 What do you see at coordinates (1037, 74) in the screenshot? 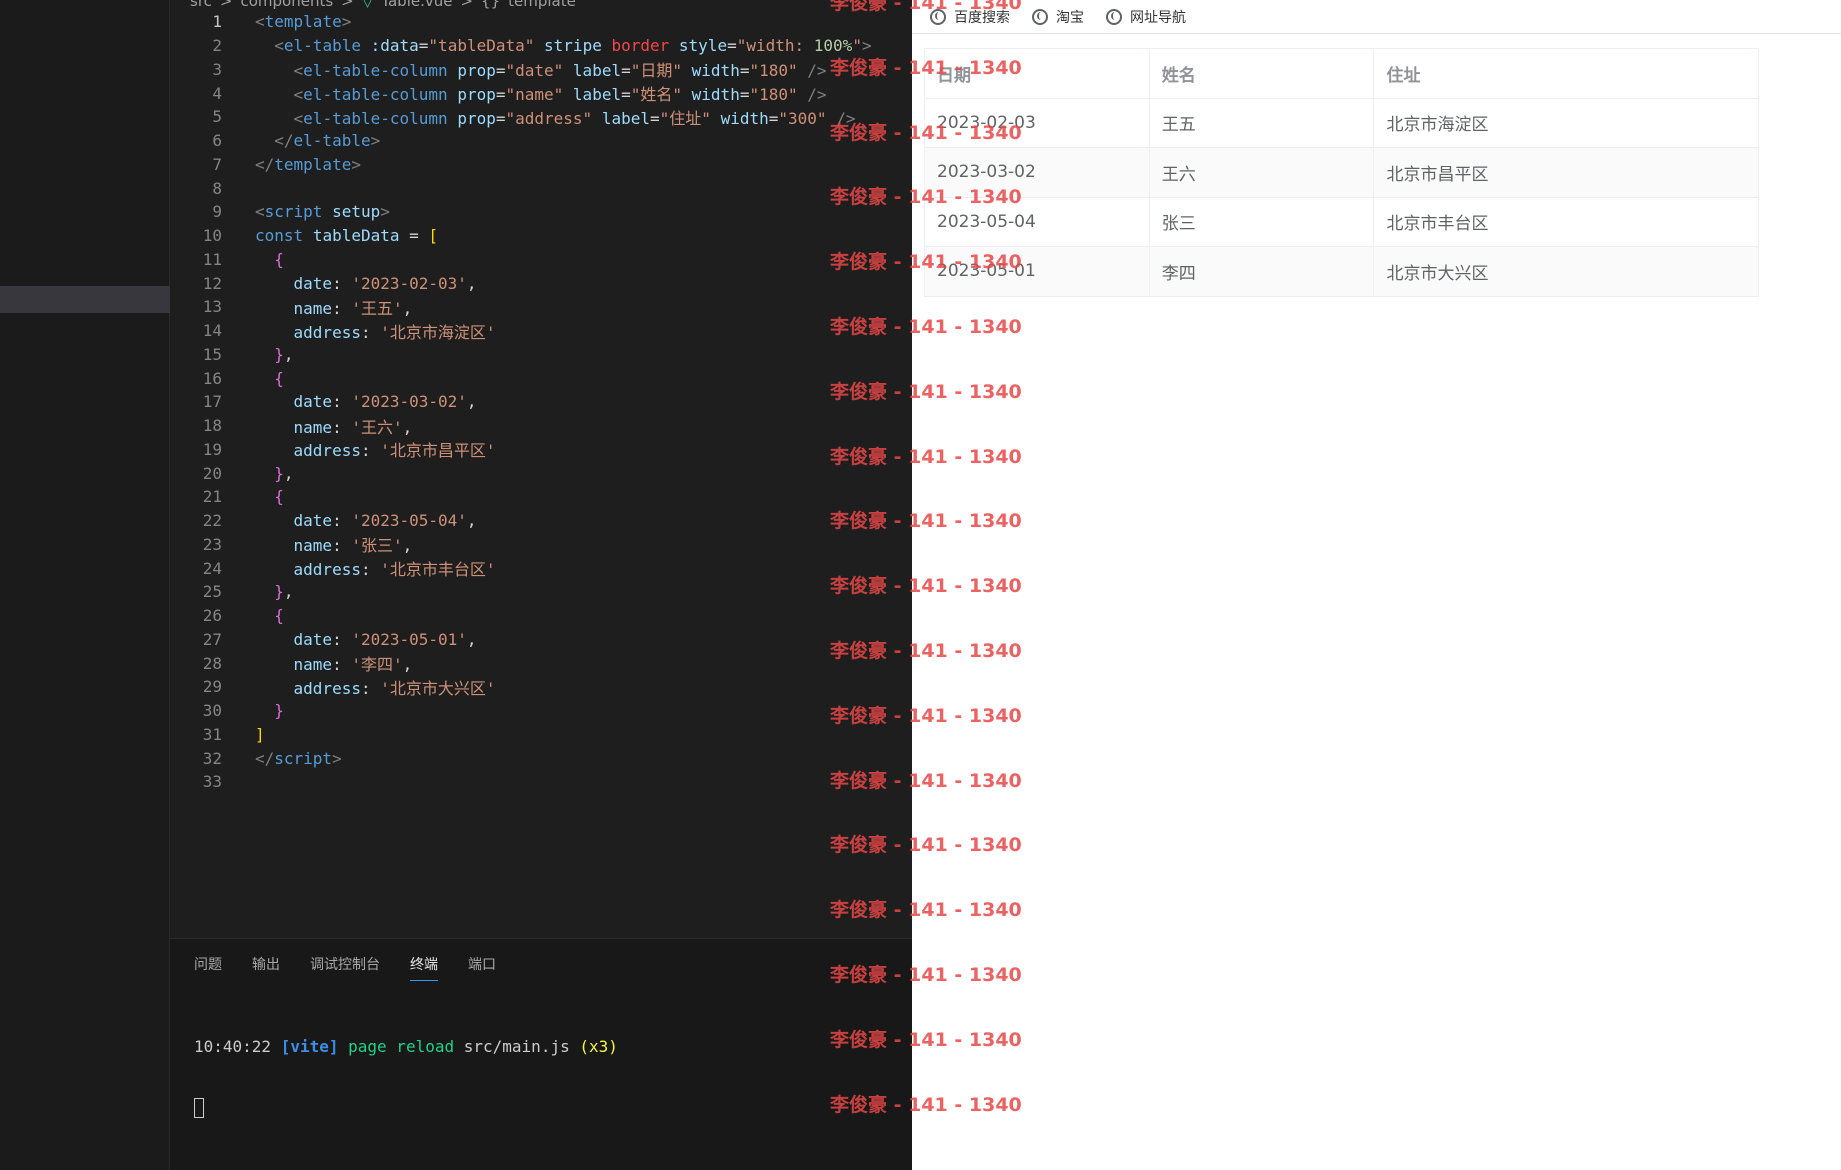
I see `table-header-cell: 日期` at bounding box center [1037, 74].